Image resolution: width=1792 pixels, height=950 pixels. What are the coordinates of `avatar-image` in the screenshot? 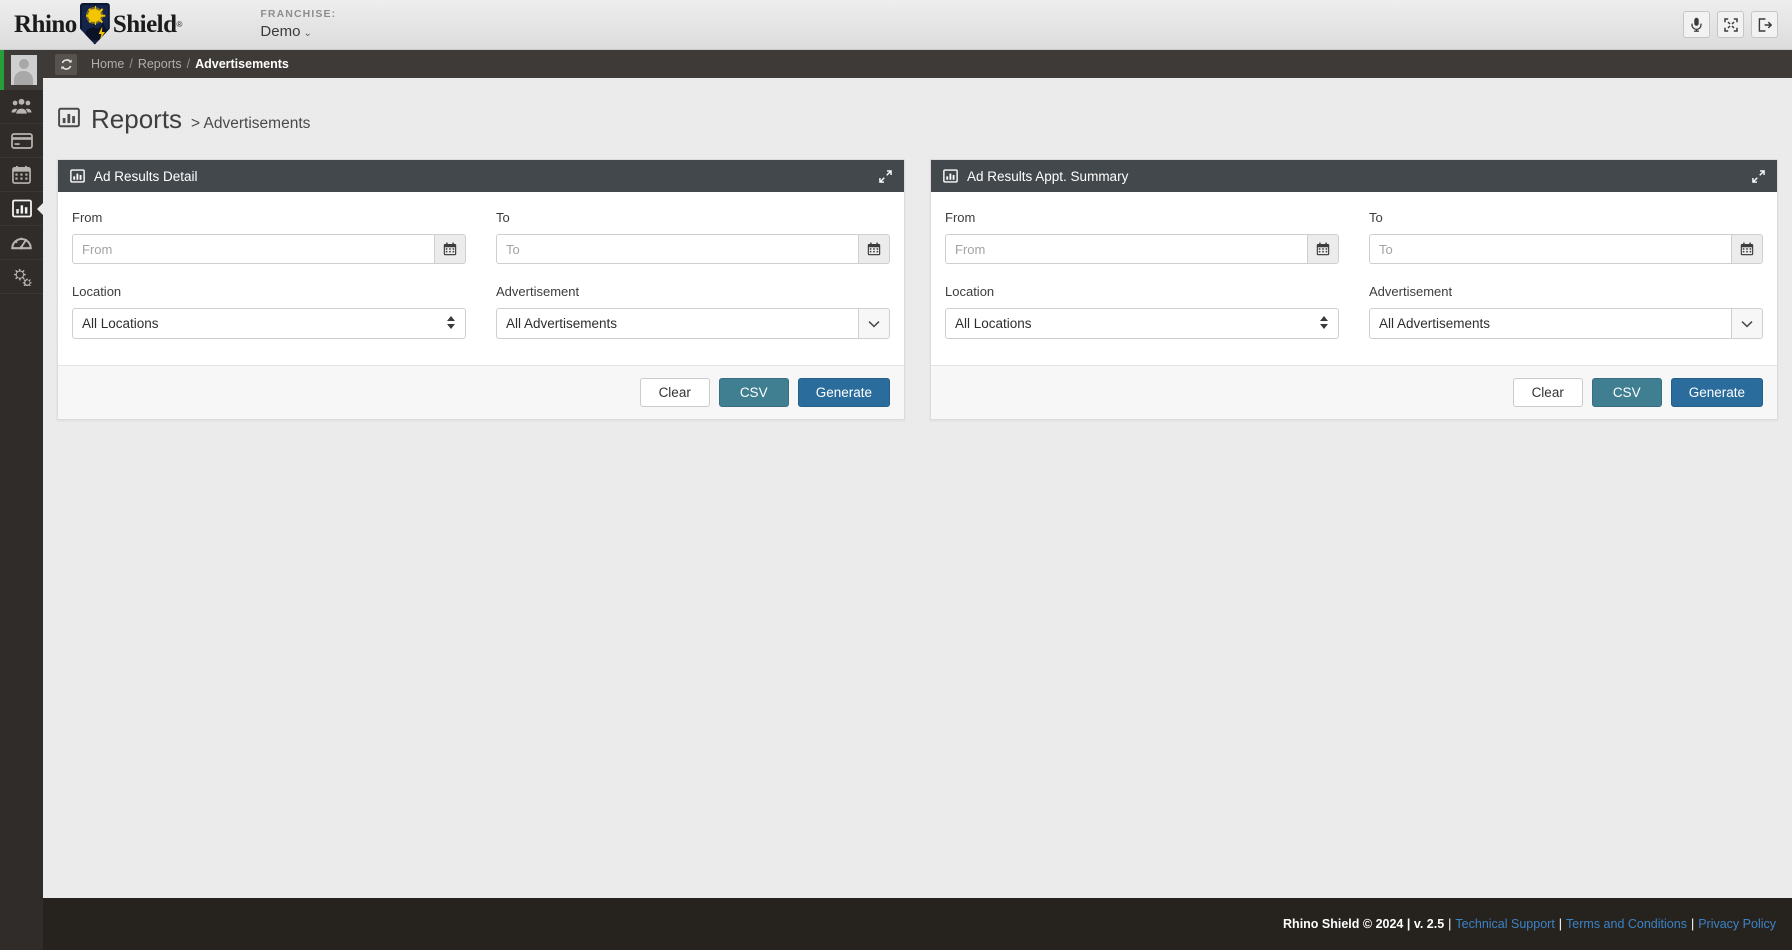 It's located at (23, 70).